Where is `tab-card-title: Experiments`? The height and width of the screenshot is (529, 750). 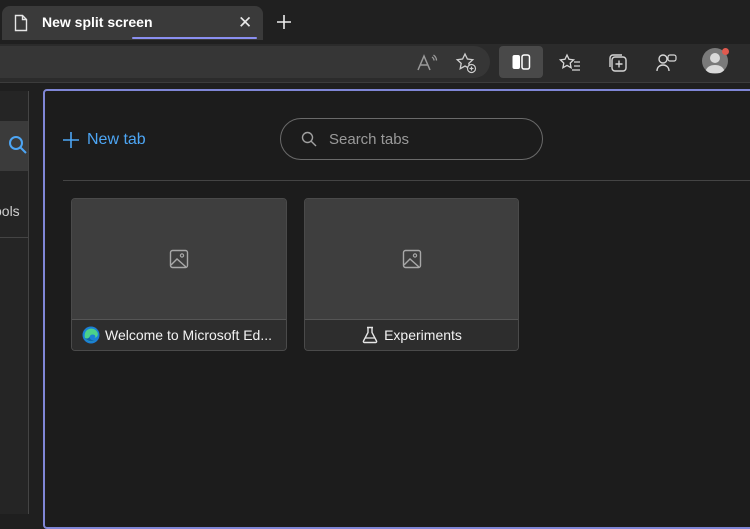 tab-card-title: Experiments is located at coordinates (423, 335).